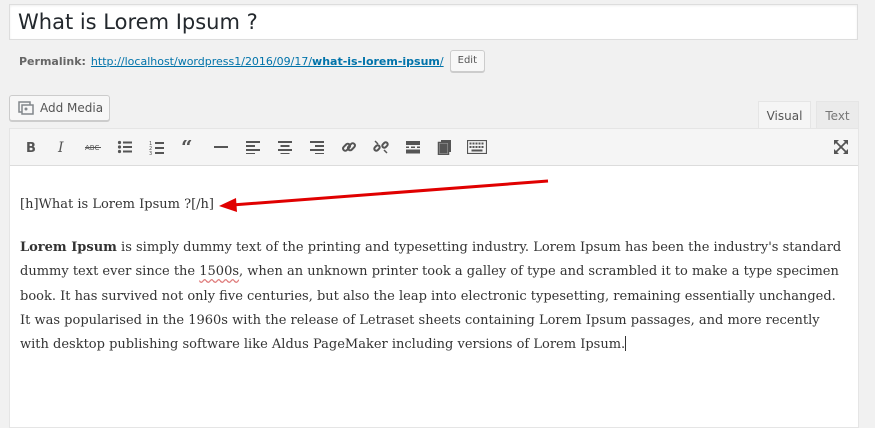  Describe the element at coordinates (441, 61) in the screenshot. I see `permalink-url-trailing: /` at that location.